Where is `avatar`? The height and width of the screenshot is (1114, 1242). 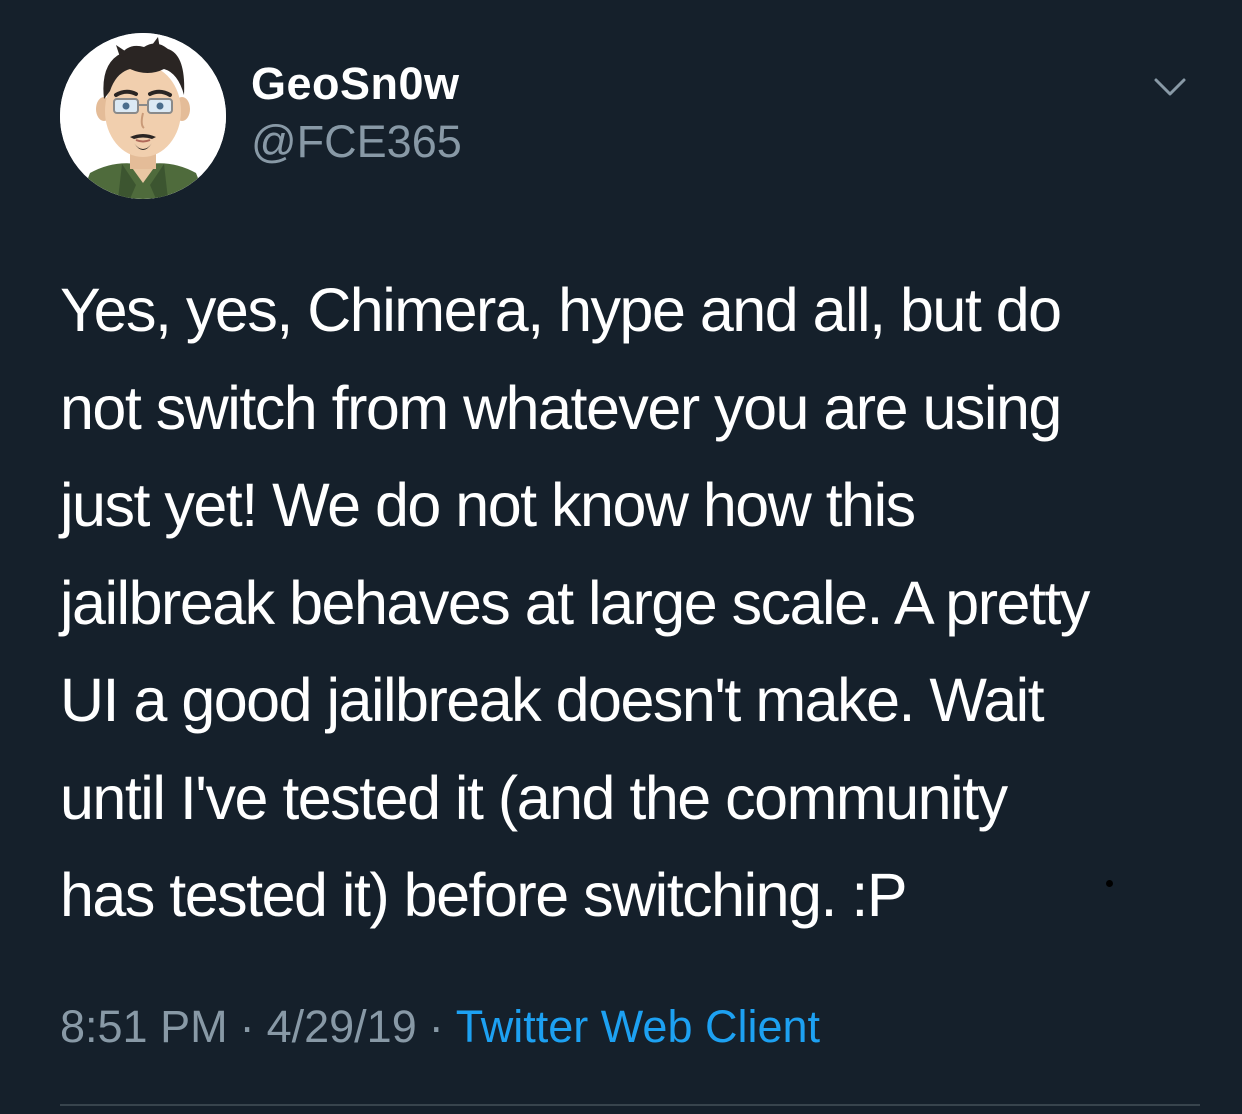
avatar is located at coordinates (143, 116).